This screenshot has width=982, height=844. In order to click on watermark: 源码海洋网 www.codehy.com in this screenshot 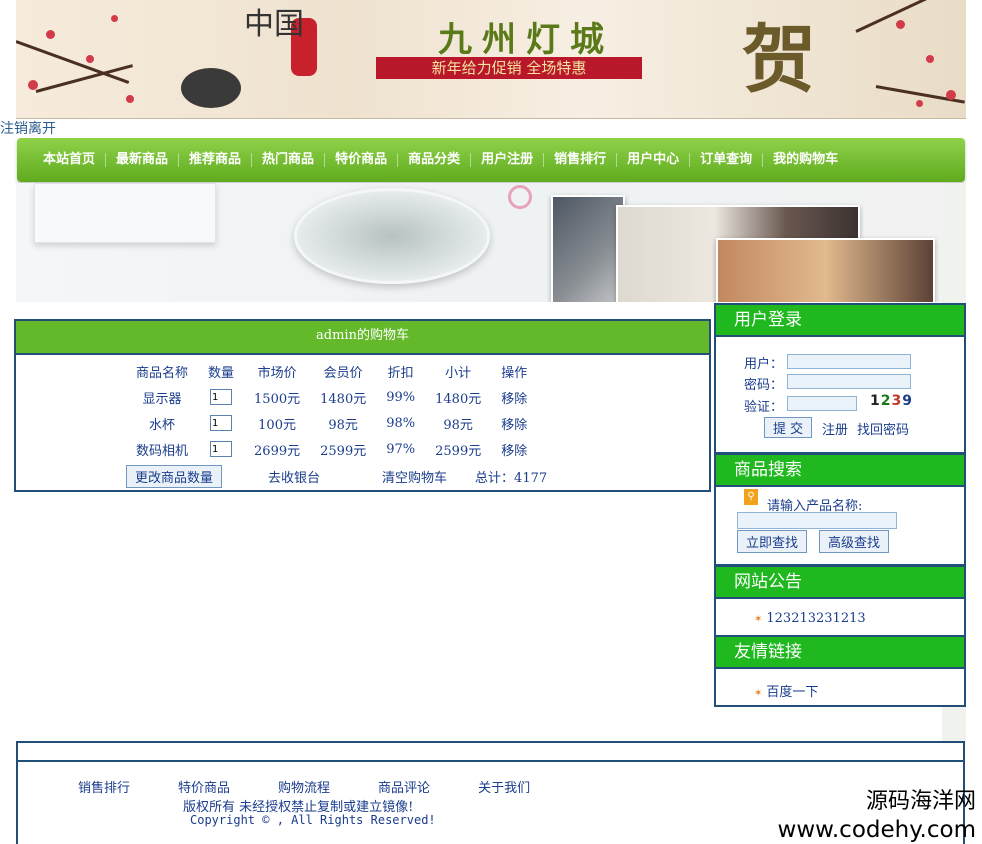, I will do `click(877, 816)`.